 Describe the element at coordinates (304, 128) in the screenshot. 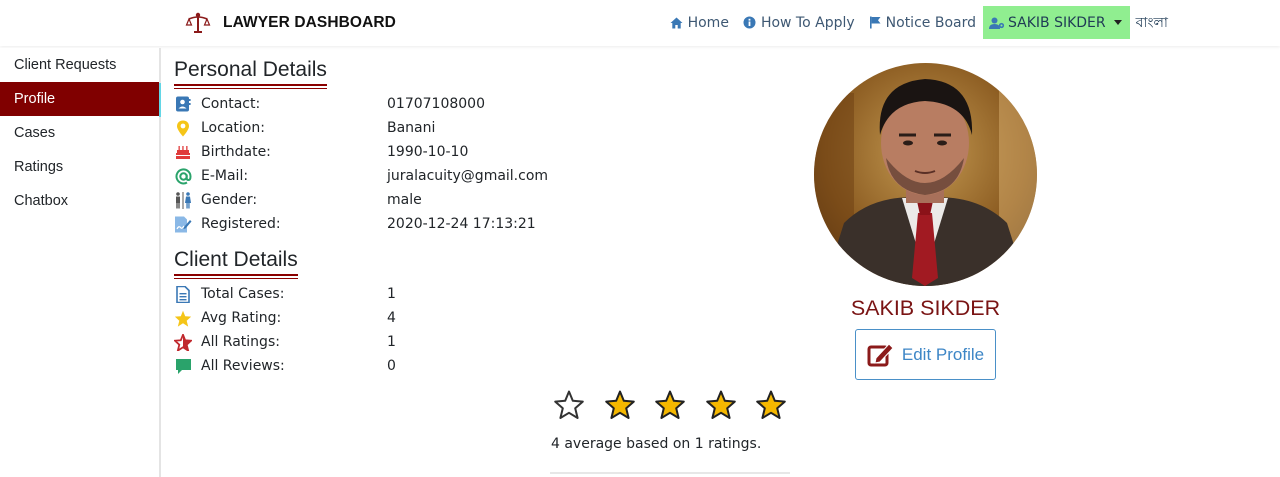

I see `detail-row-location: Location: Banani` at that location.